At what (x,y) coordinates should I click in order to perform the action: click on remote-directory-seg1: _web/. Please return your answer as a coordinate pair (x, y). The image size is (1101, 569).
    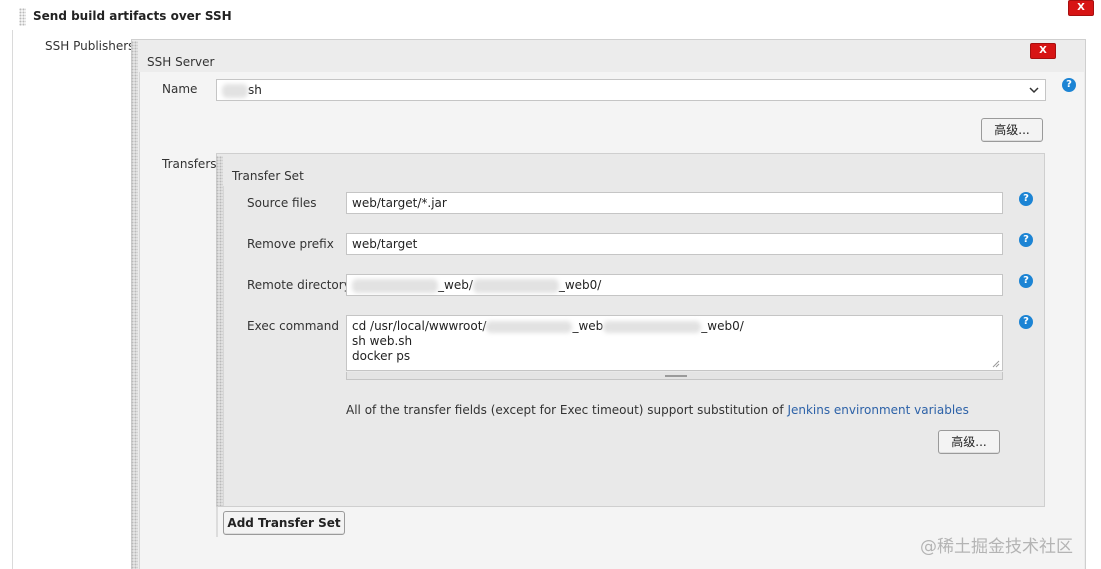
    Looking at the image, I should click on (455, 285).